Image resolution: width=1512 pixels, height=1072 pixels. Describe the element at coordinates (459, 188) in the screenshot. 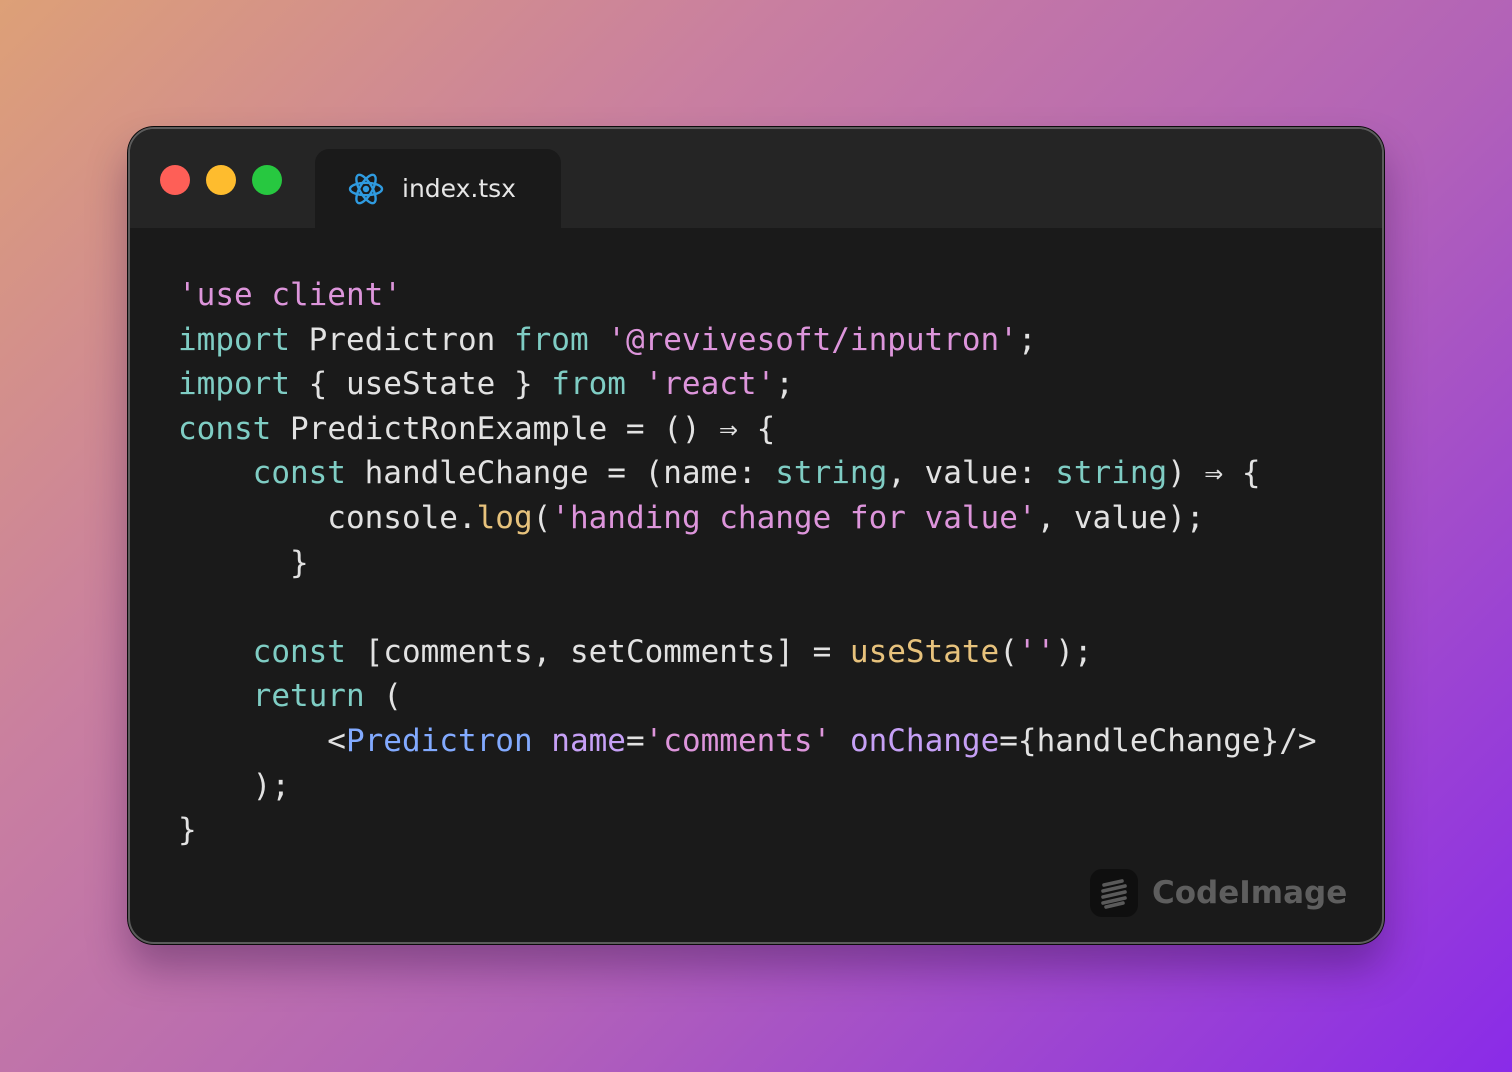

I see `tab-filename: index.tsx` at that location.